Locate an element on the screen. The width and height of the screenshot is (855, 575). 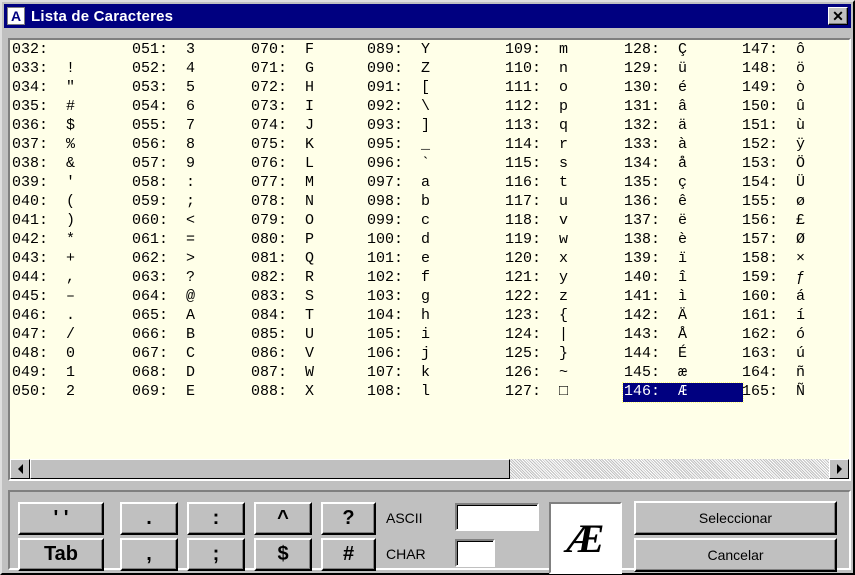
character-item: 089: Y is located at coordinates (426, 50).